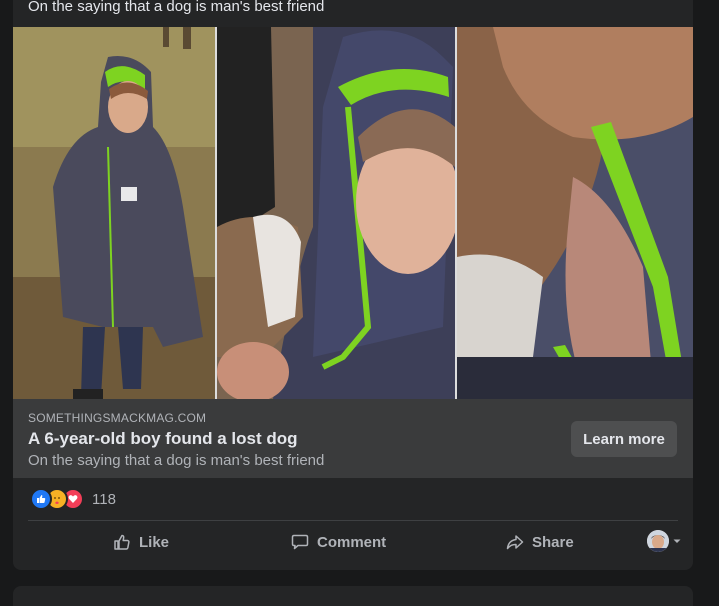 The image size is (719, 606). I want to click on share-arrow-icon, so click(515, 542).